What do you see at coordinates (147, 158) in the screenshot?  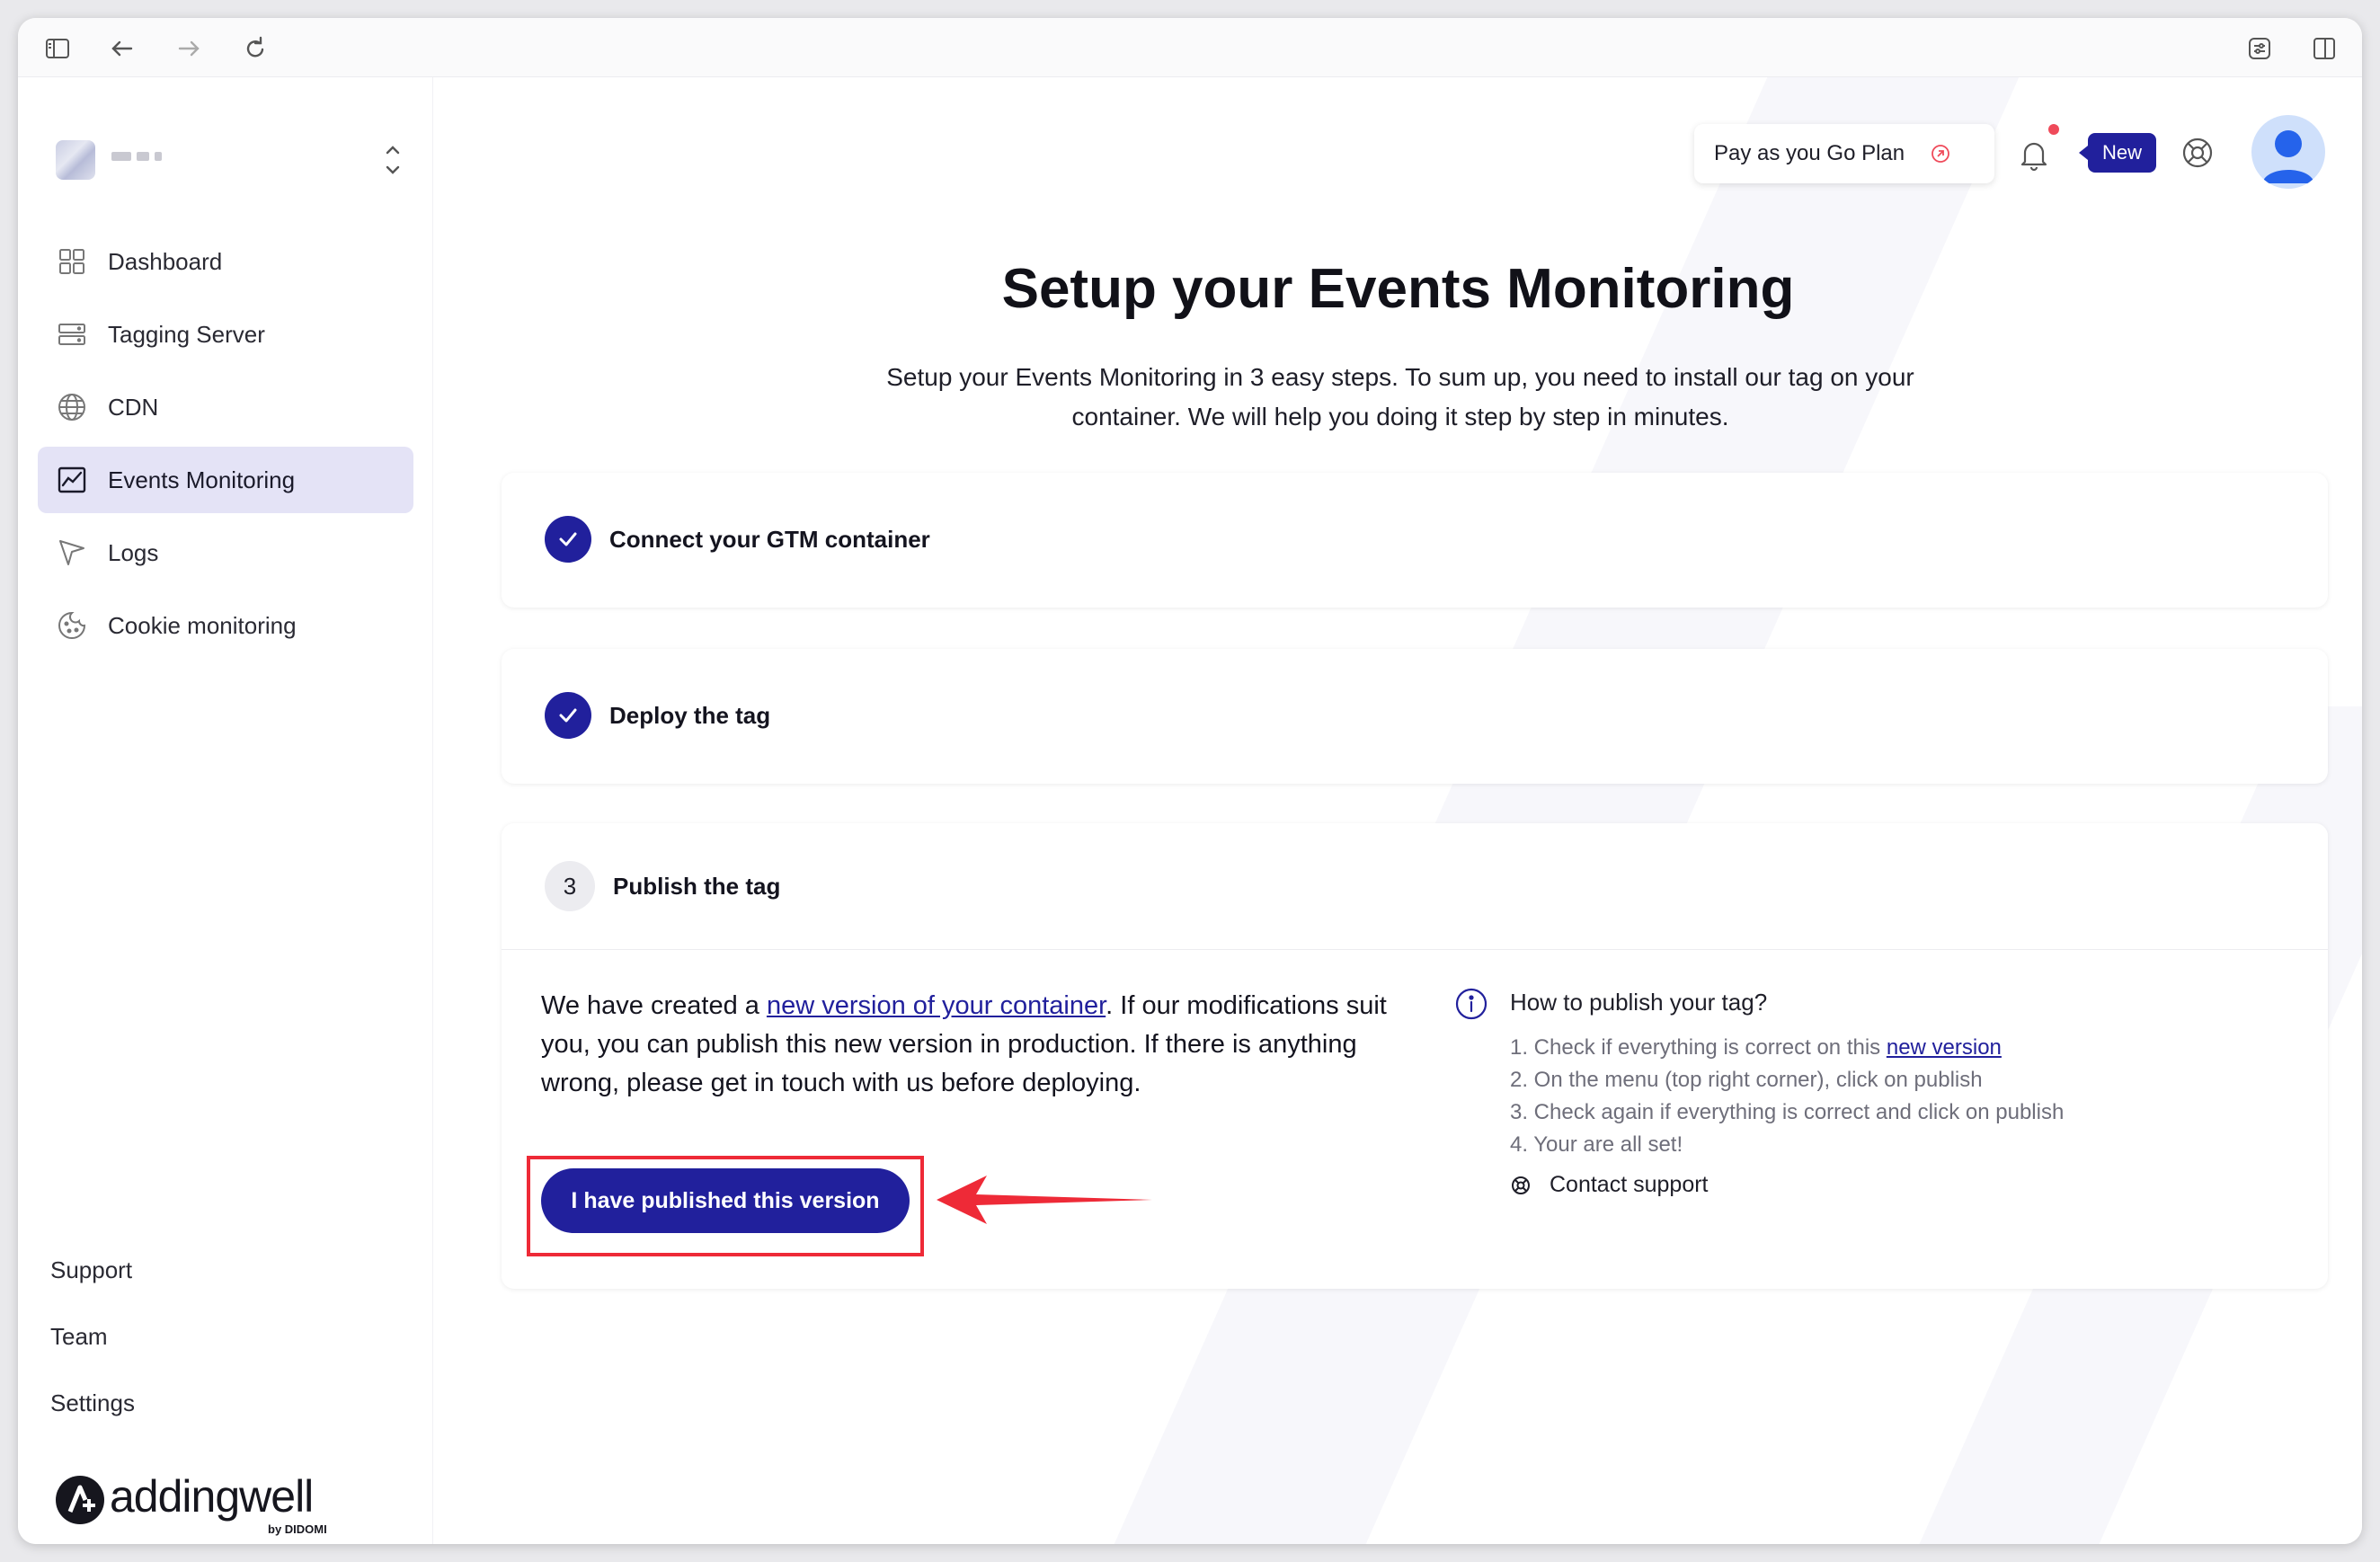 I see `organization-name-blurred` at bounding box center [147, 158].